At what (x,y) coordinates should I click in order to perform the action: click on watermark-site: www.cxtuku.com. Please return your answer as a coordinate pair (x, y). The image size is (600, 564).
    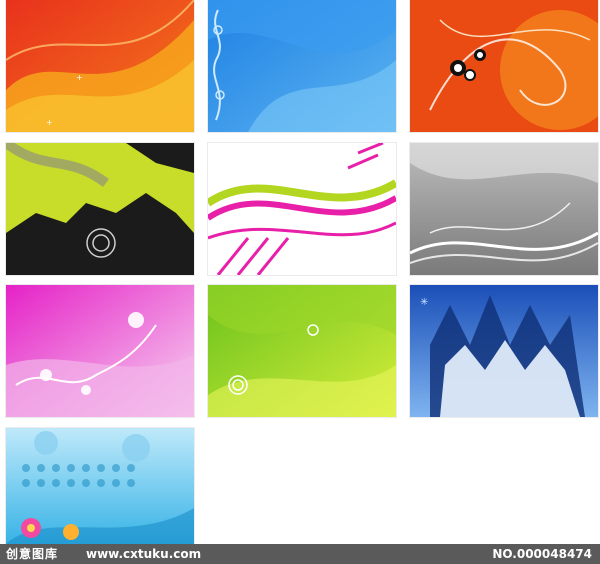
    Looking at the image, I should click on (144, 554).